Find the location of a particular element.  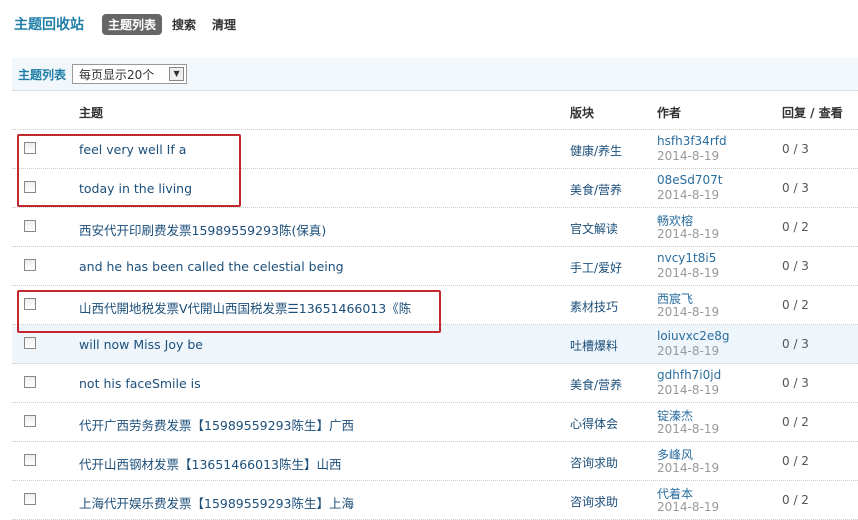

topic-link: 代开广西劳务费发票【15989559293陈生】广西 is located at coordinates (216, 424).